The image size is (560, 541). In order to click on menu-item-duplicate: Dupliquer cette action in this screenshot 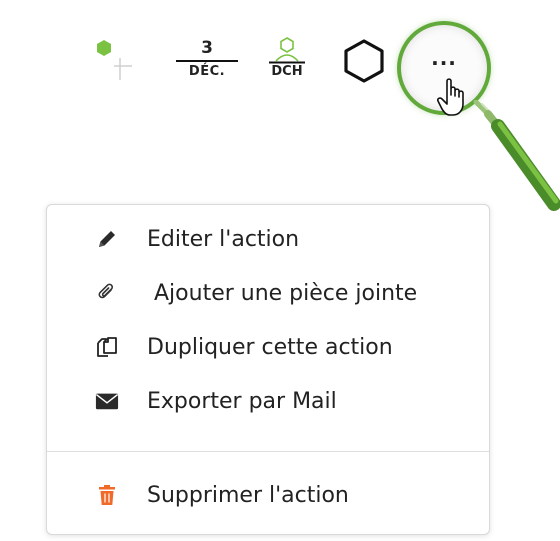, I will do `click(268, 347)`.